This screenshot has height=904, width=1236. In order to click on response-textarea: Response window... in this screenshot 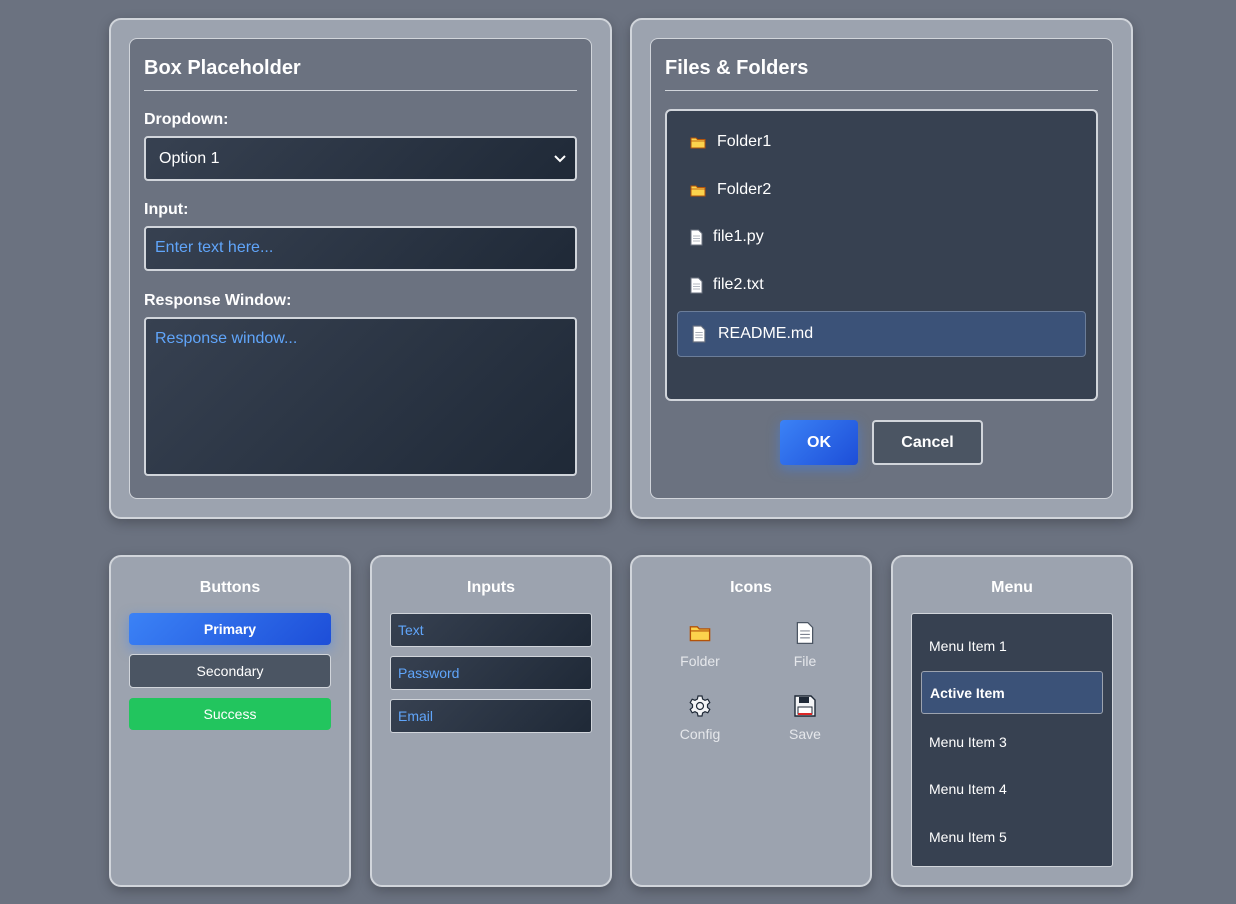, I will do `click(360, 396)`.